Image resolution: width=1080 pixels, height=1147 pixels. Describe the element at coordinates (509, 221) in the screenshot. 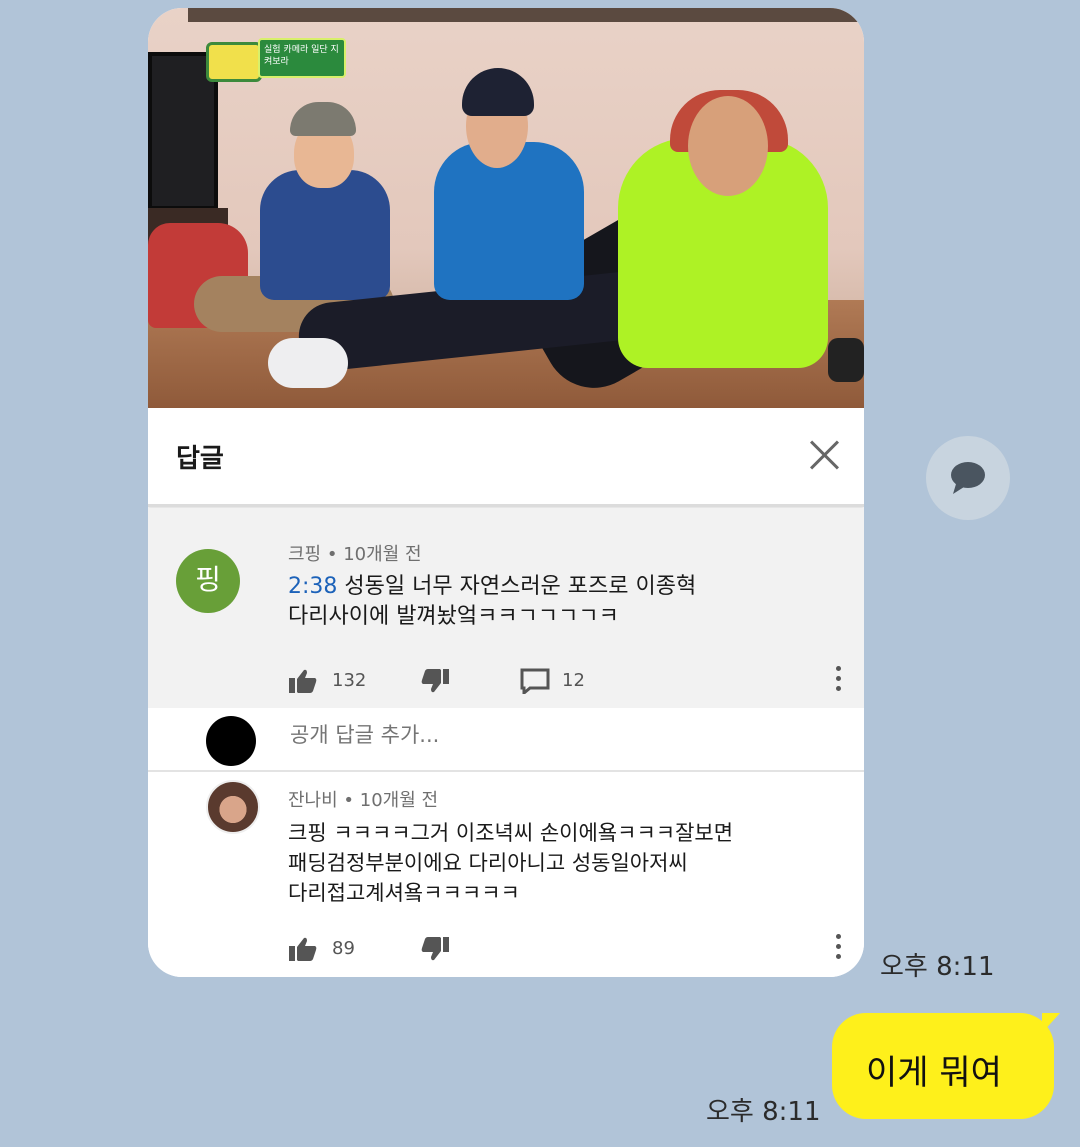

I see `person-middle-body` at that location.